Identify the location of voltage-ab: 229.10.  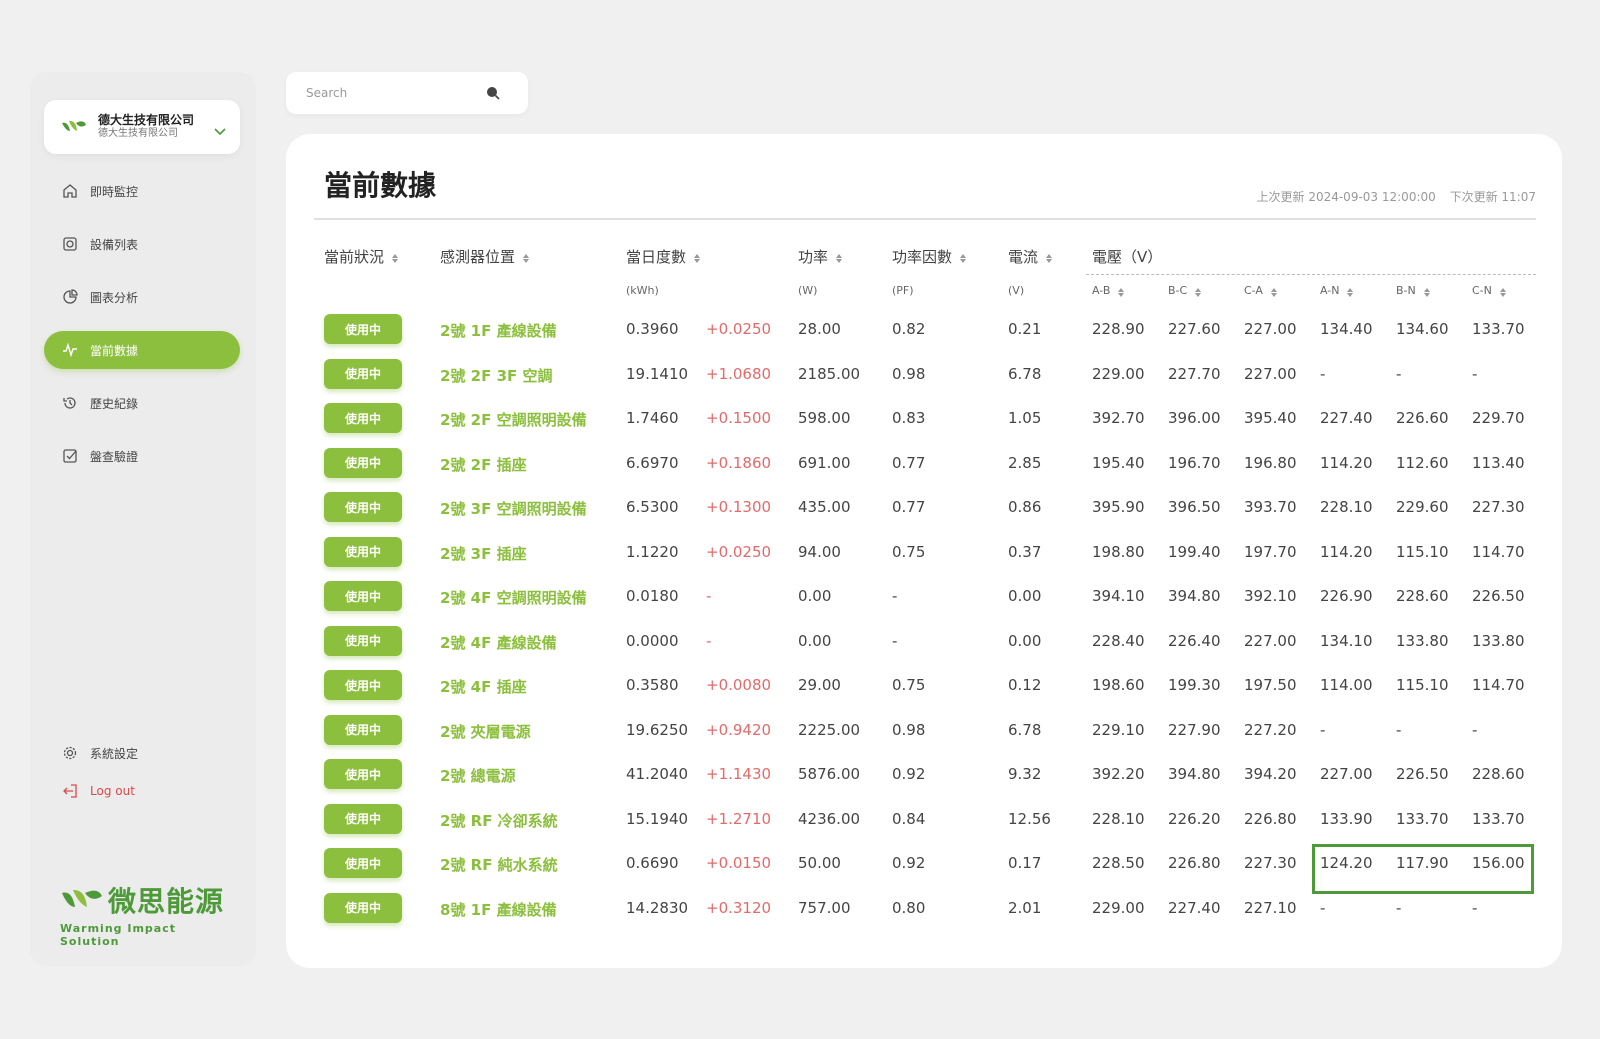
(1118, 729).